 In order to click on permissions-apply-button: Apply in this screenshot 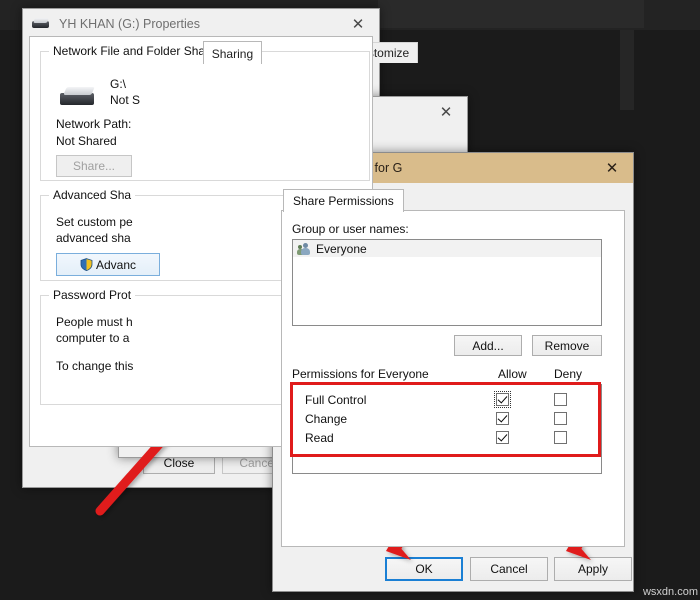, I will do `click(593, 569)`.